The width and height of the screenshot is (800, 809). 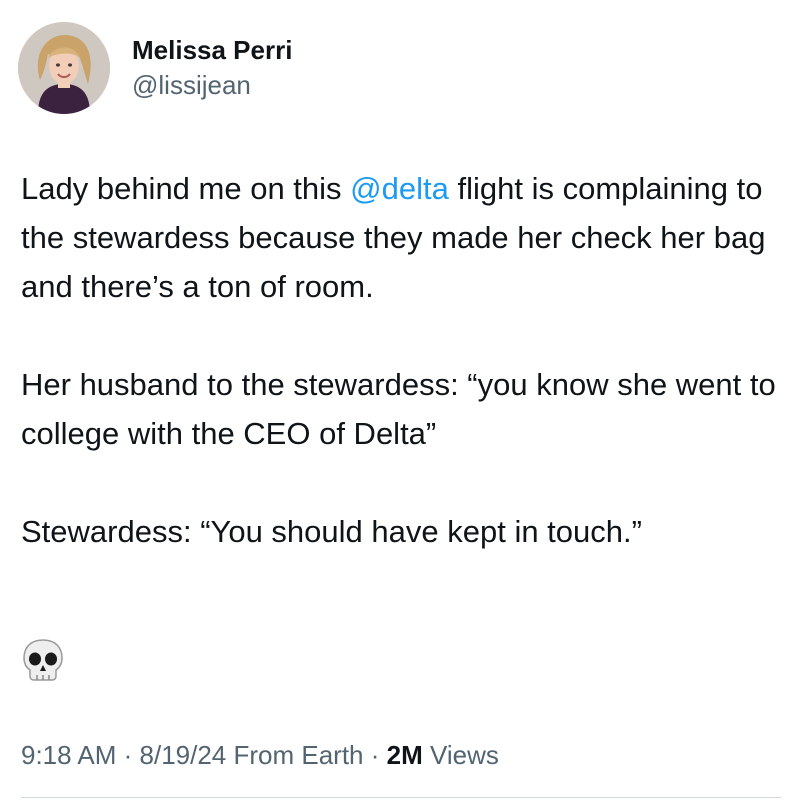 What do you see at coordinates (212, 85) in the screenshot?
I see `author-handle: @lissijean` at bounding box center [212, 85].